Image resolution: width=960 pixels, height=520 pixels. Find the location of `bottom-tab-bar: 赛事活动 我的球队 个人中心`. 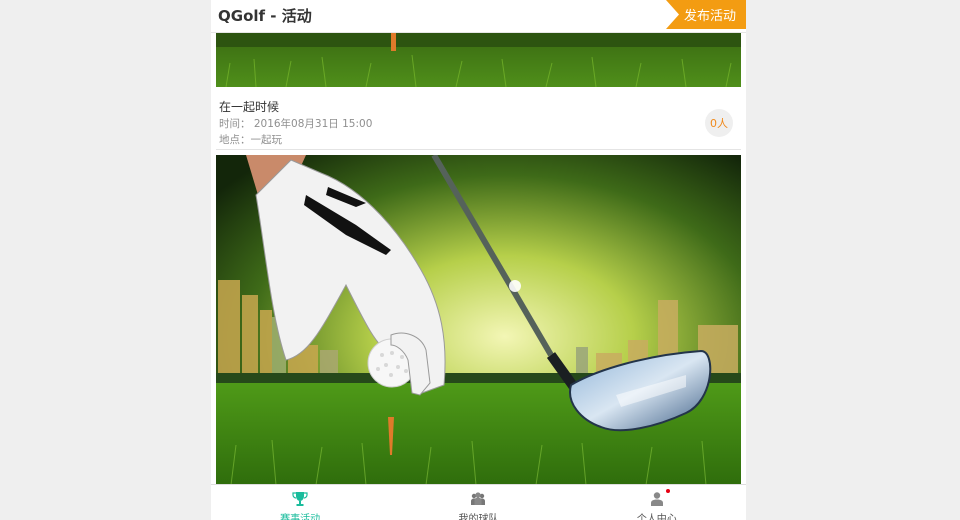

bottom-tab-bar: 赛事活动 我的球队 个人中心 is located at coordinates (478, 502).